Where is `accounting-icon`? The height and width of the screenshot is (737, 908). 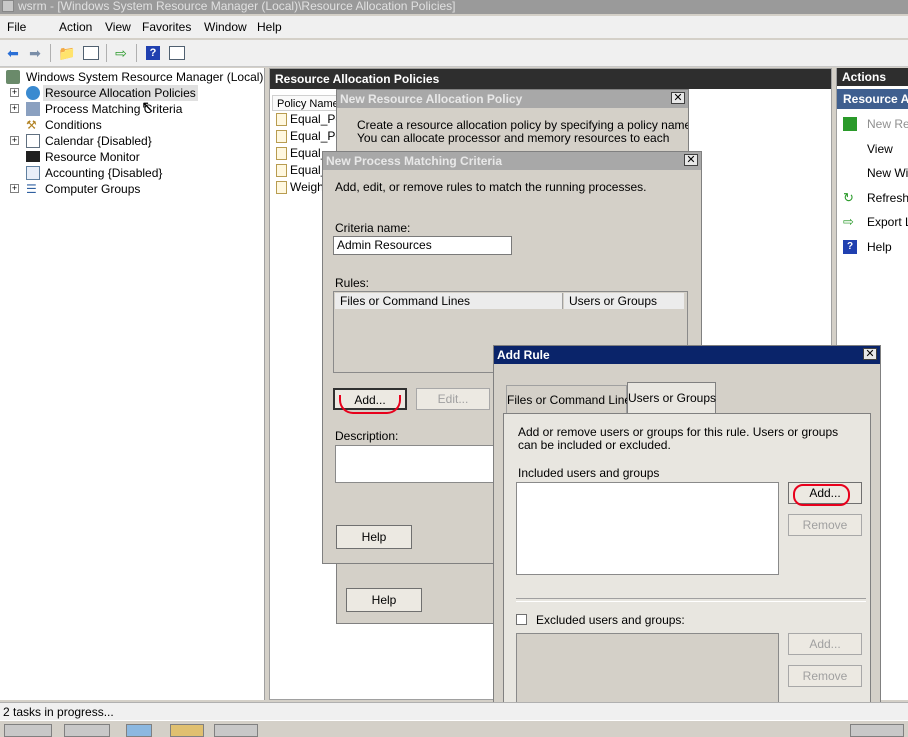 accounting-icon is located at coordinates (33, 173).